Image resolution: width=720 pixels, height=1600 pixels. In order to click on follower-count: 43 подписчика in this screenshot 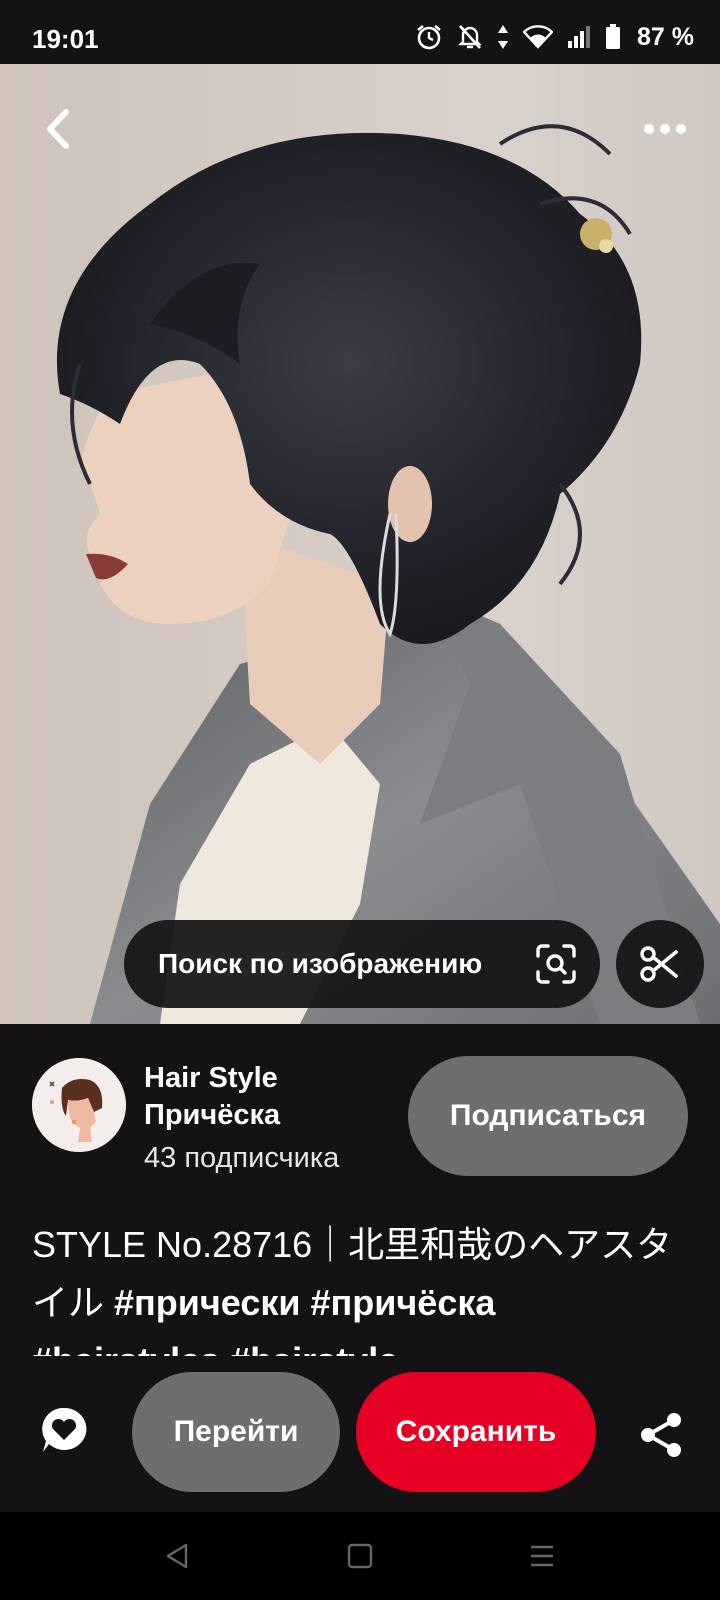, I will do `click(242, 1158)`.